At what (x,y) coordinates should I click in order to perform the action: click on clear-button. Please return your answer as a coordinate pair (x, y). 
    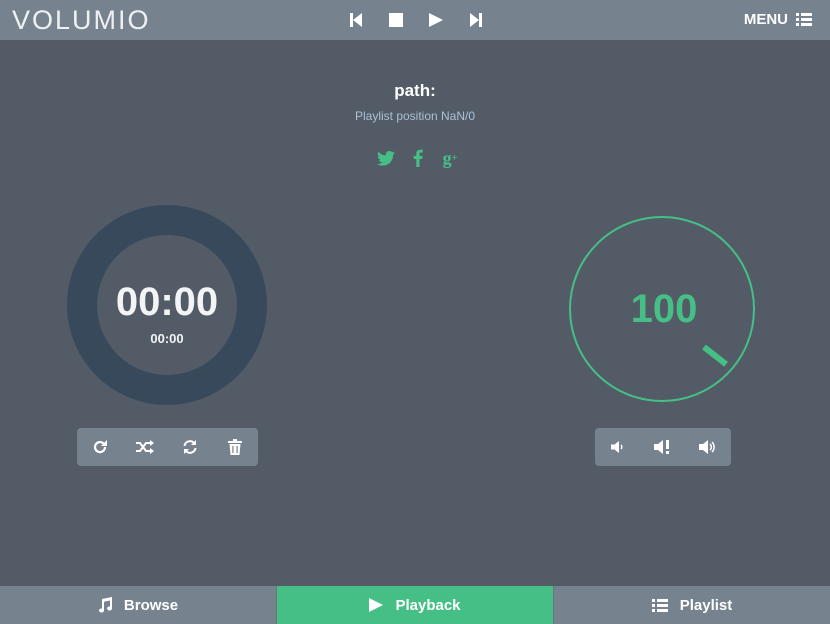
    Looking at the image, I should click on (235, 447).